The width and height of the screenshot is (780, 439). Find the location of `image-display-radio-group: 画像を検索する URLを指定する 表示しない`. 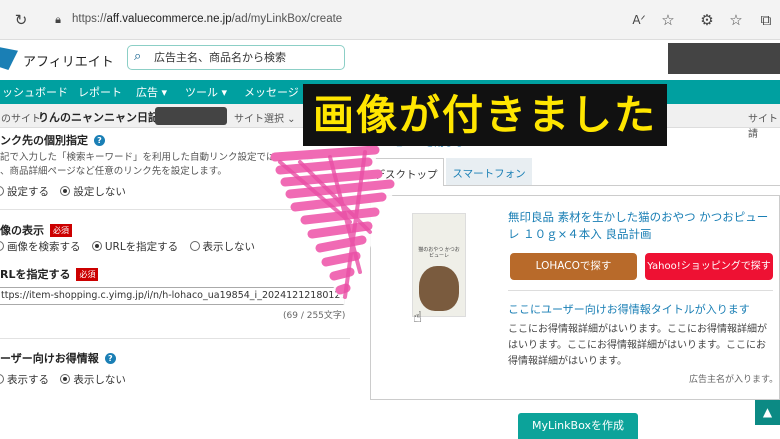

image-display-radio-group: 画像を検索する URLを指定する 表示しない is located at coordinates (127, 246).